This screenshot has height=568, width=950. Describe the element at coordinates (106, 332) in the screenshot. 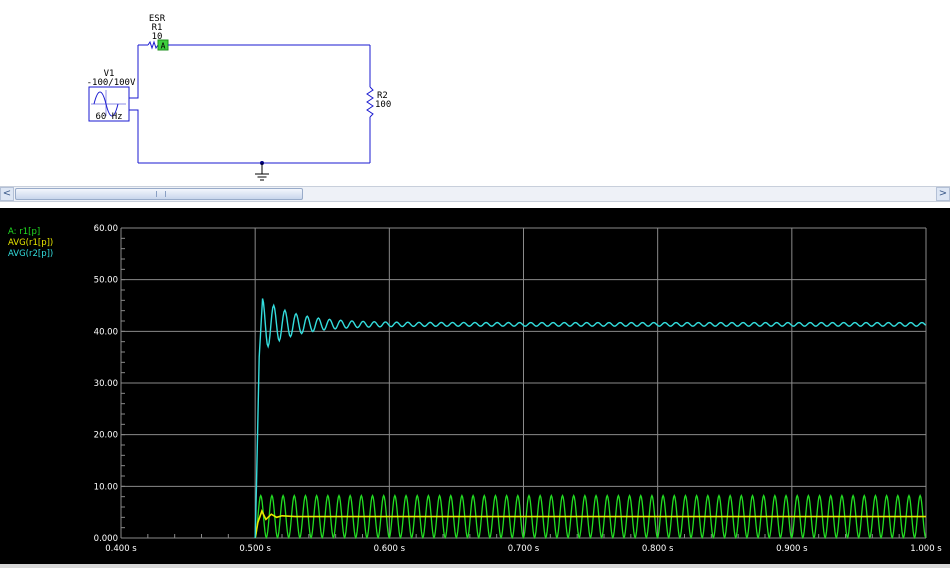

I see `y-tick-label: 40.00` at that location.